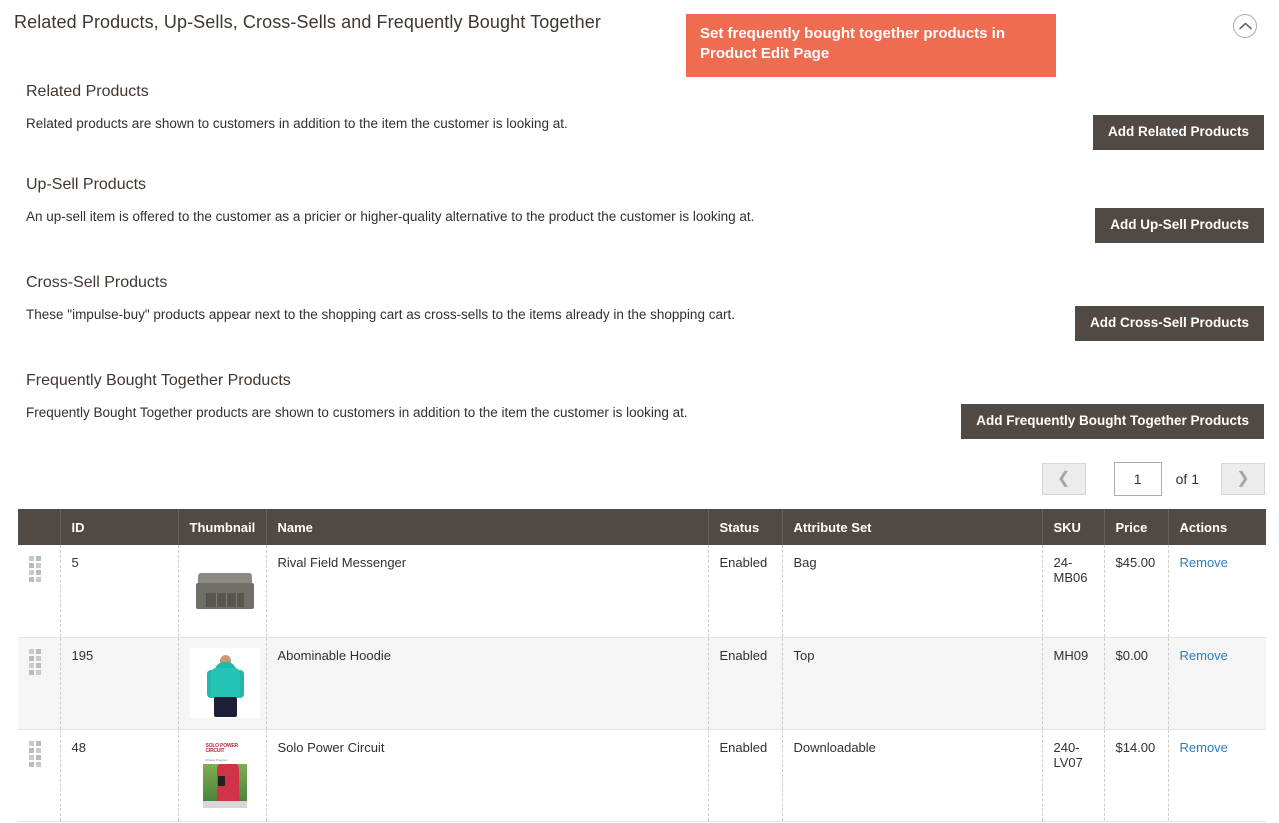  I want to click on column-header-attribute-set: Attribute Set, so click(912, 527).